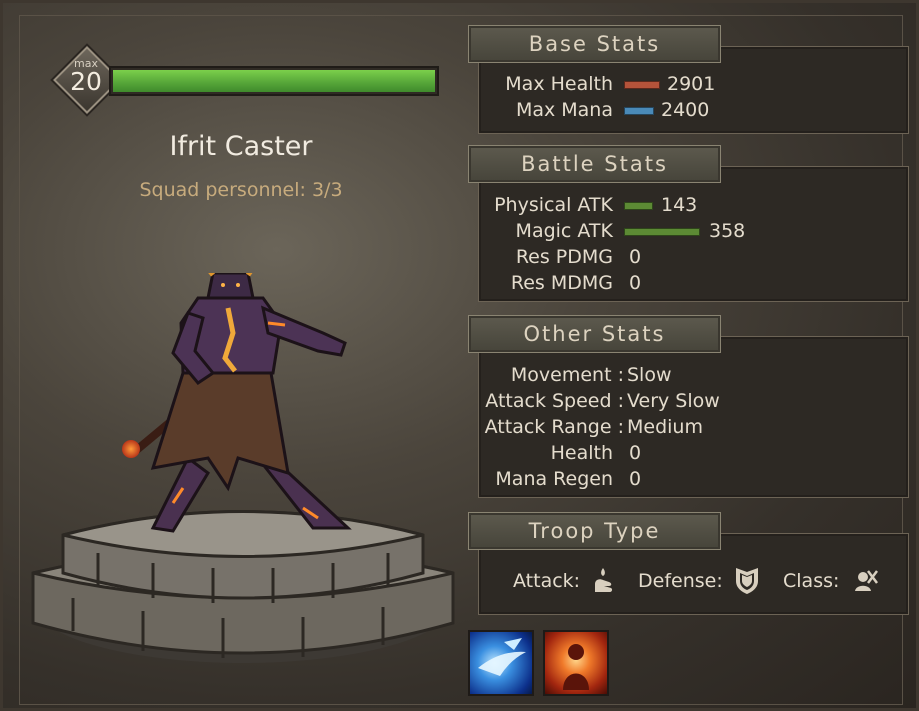 The image size is (919, 711). What do you see at coordinates (241, 190) in the screenshot?
I see `squad-personnel: Squad personnel: 3/3` at bounding box center [241, 190].